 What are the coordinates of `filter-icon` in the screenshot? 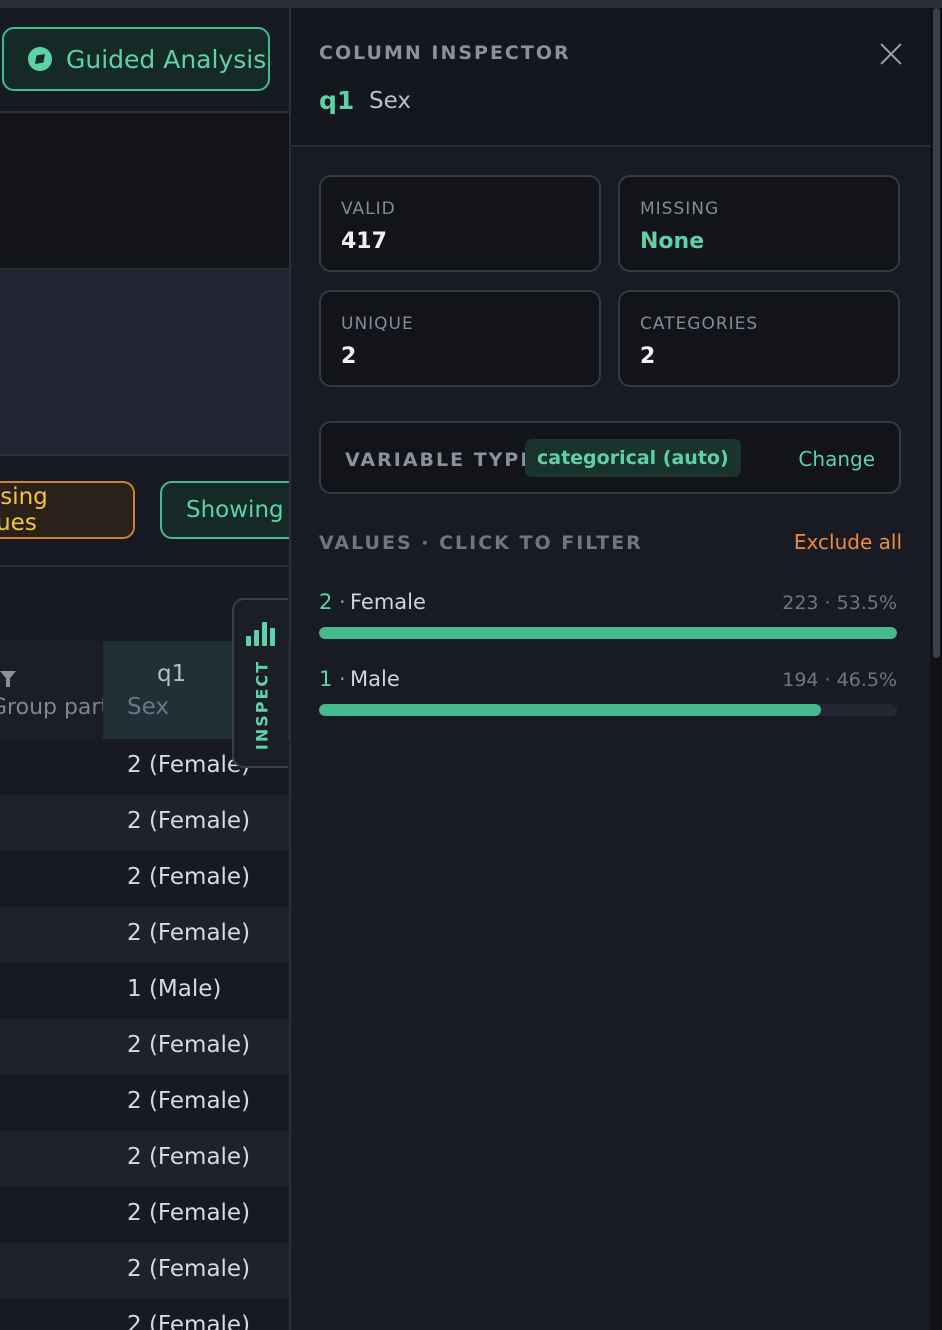 It's located at (8, 679).